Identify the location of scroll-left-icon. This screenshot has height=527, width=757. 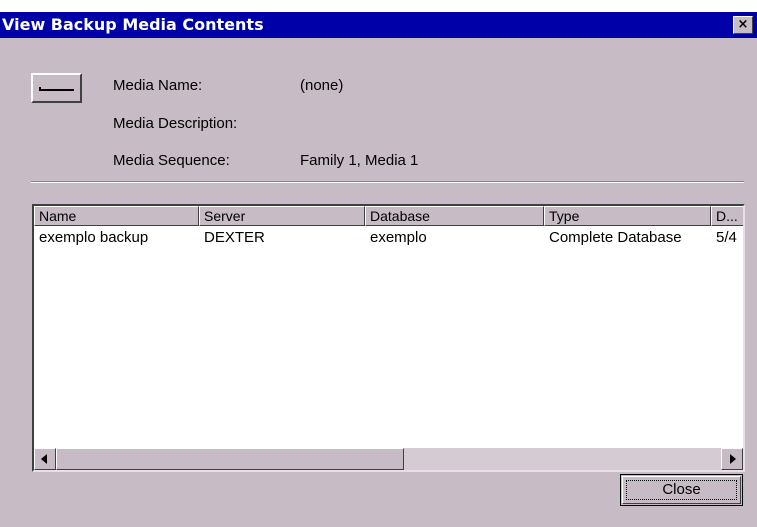
(44, 459).